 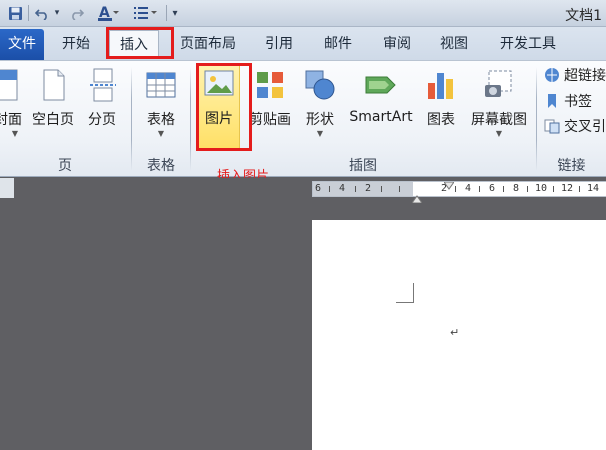 What do you see at coordinates (320, 85) in the screenshot?
I see `shapes-icon` at bounding box center [320, 85].